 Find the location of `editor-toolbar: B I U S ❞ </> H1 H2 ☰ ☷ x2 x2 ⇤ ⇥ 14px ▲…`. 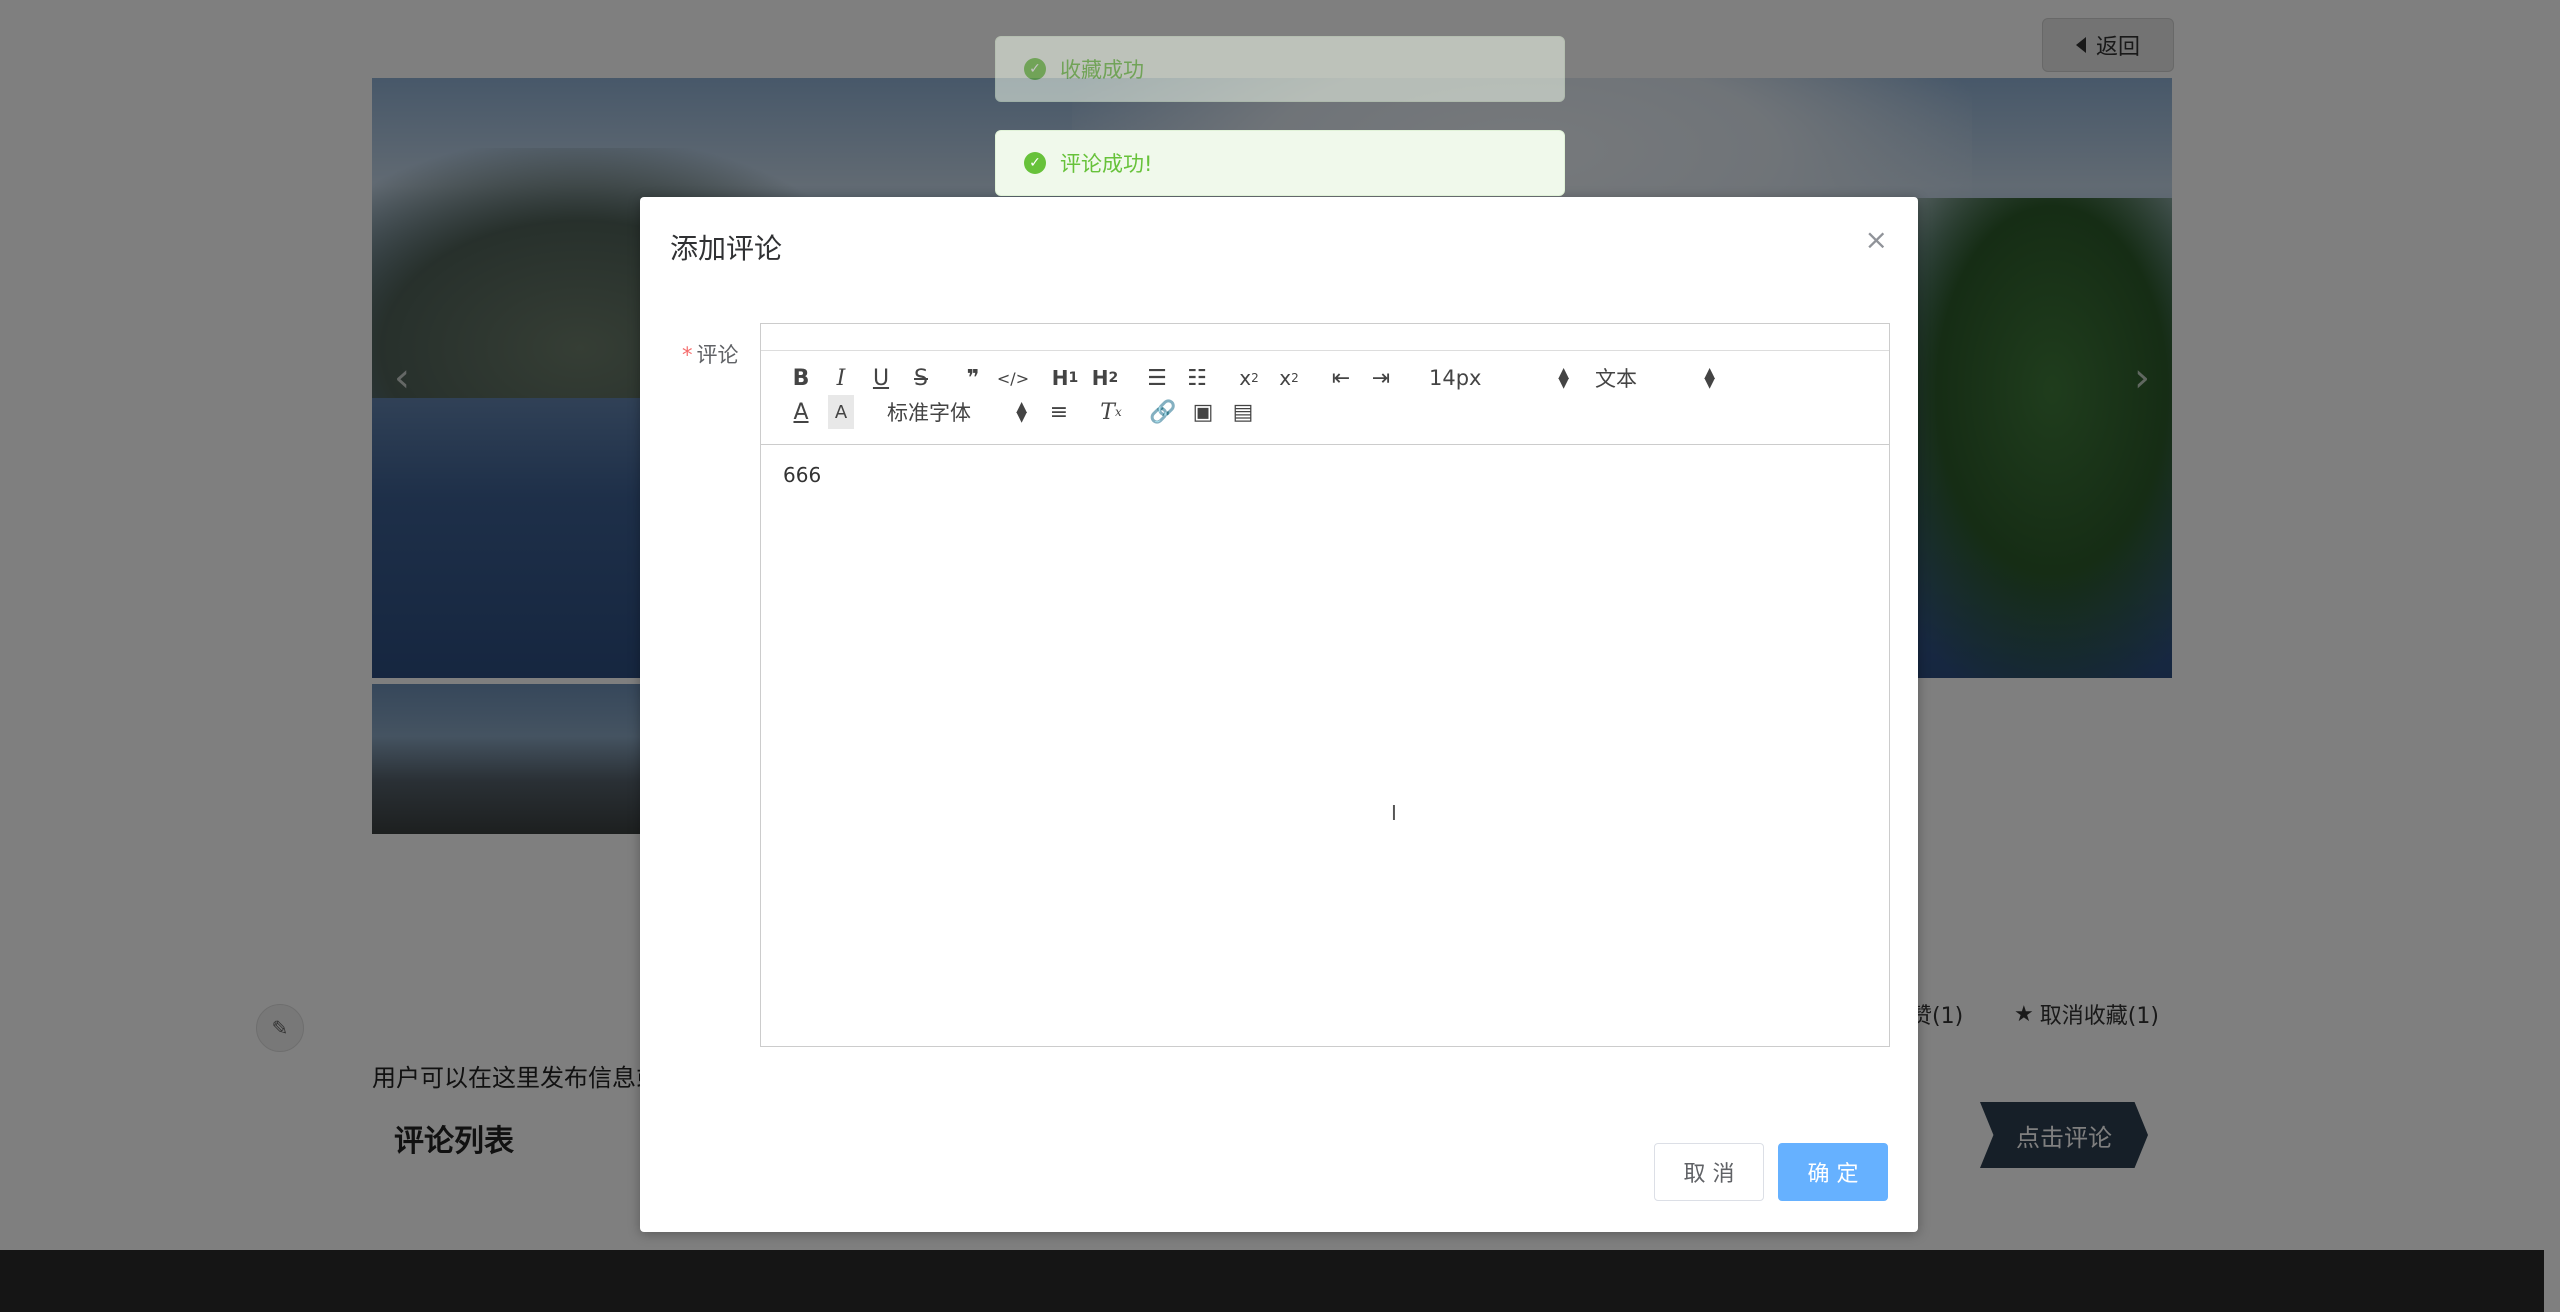

editor-toolbar: B I U S ❞ </> H1 H2 ☰ ☷ x2 x2 ⇤ ⇥ 14px ▲… is located at coordinates (1325, 398).